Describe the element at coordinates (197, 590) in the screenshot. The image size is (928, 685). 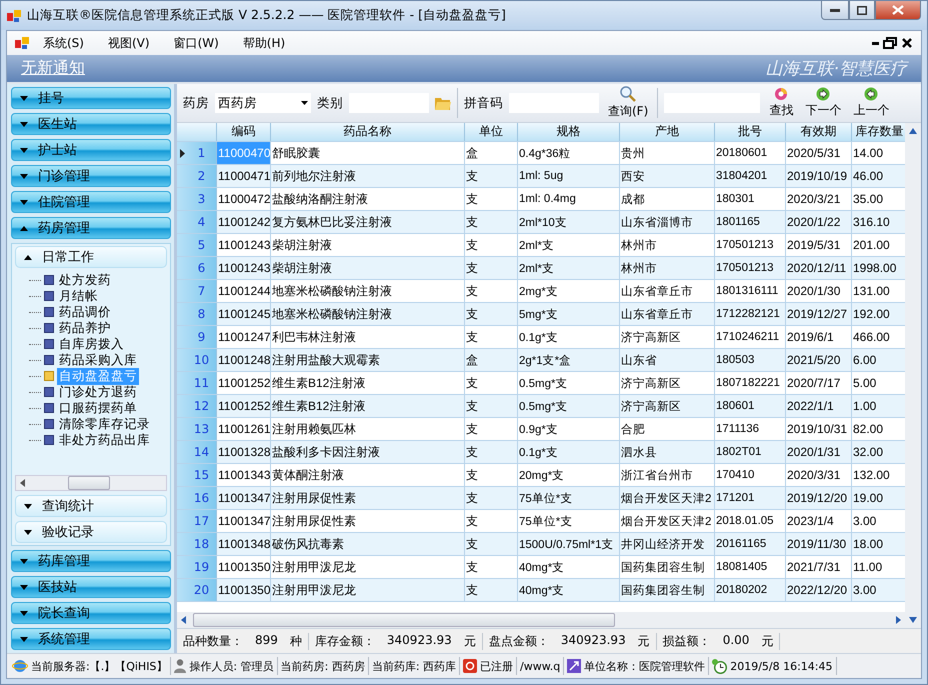
I see `row-header: 20` at that location.